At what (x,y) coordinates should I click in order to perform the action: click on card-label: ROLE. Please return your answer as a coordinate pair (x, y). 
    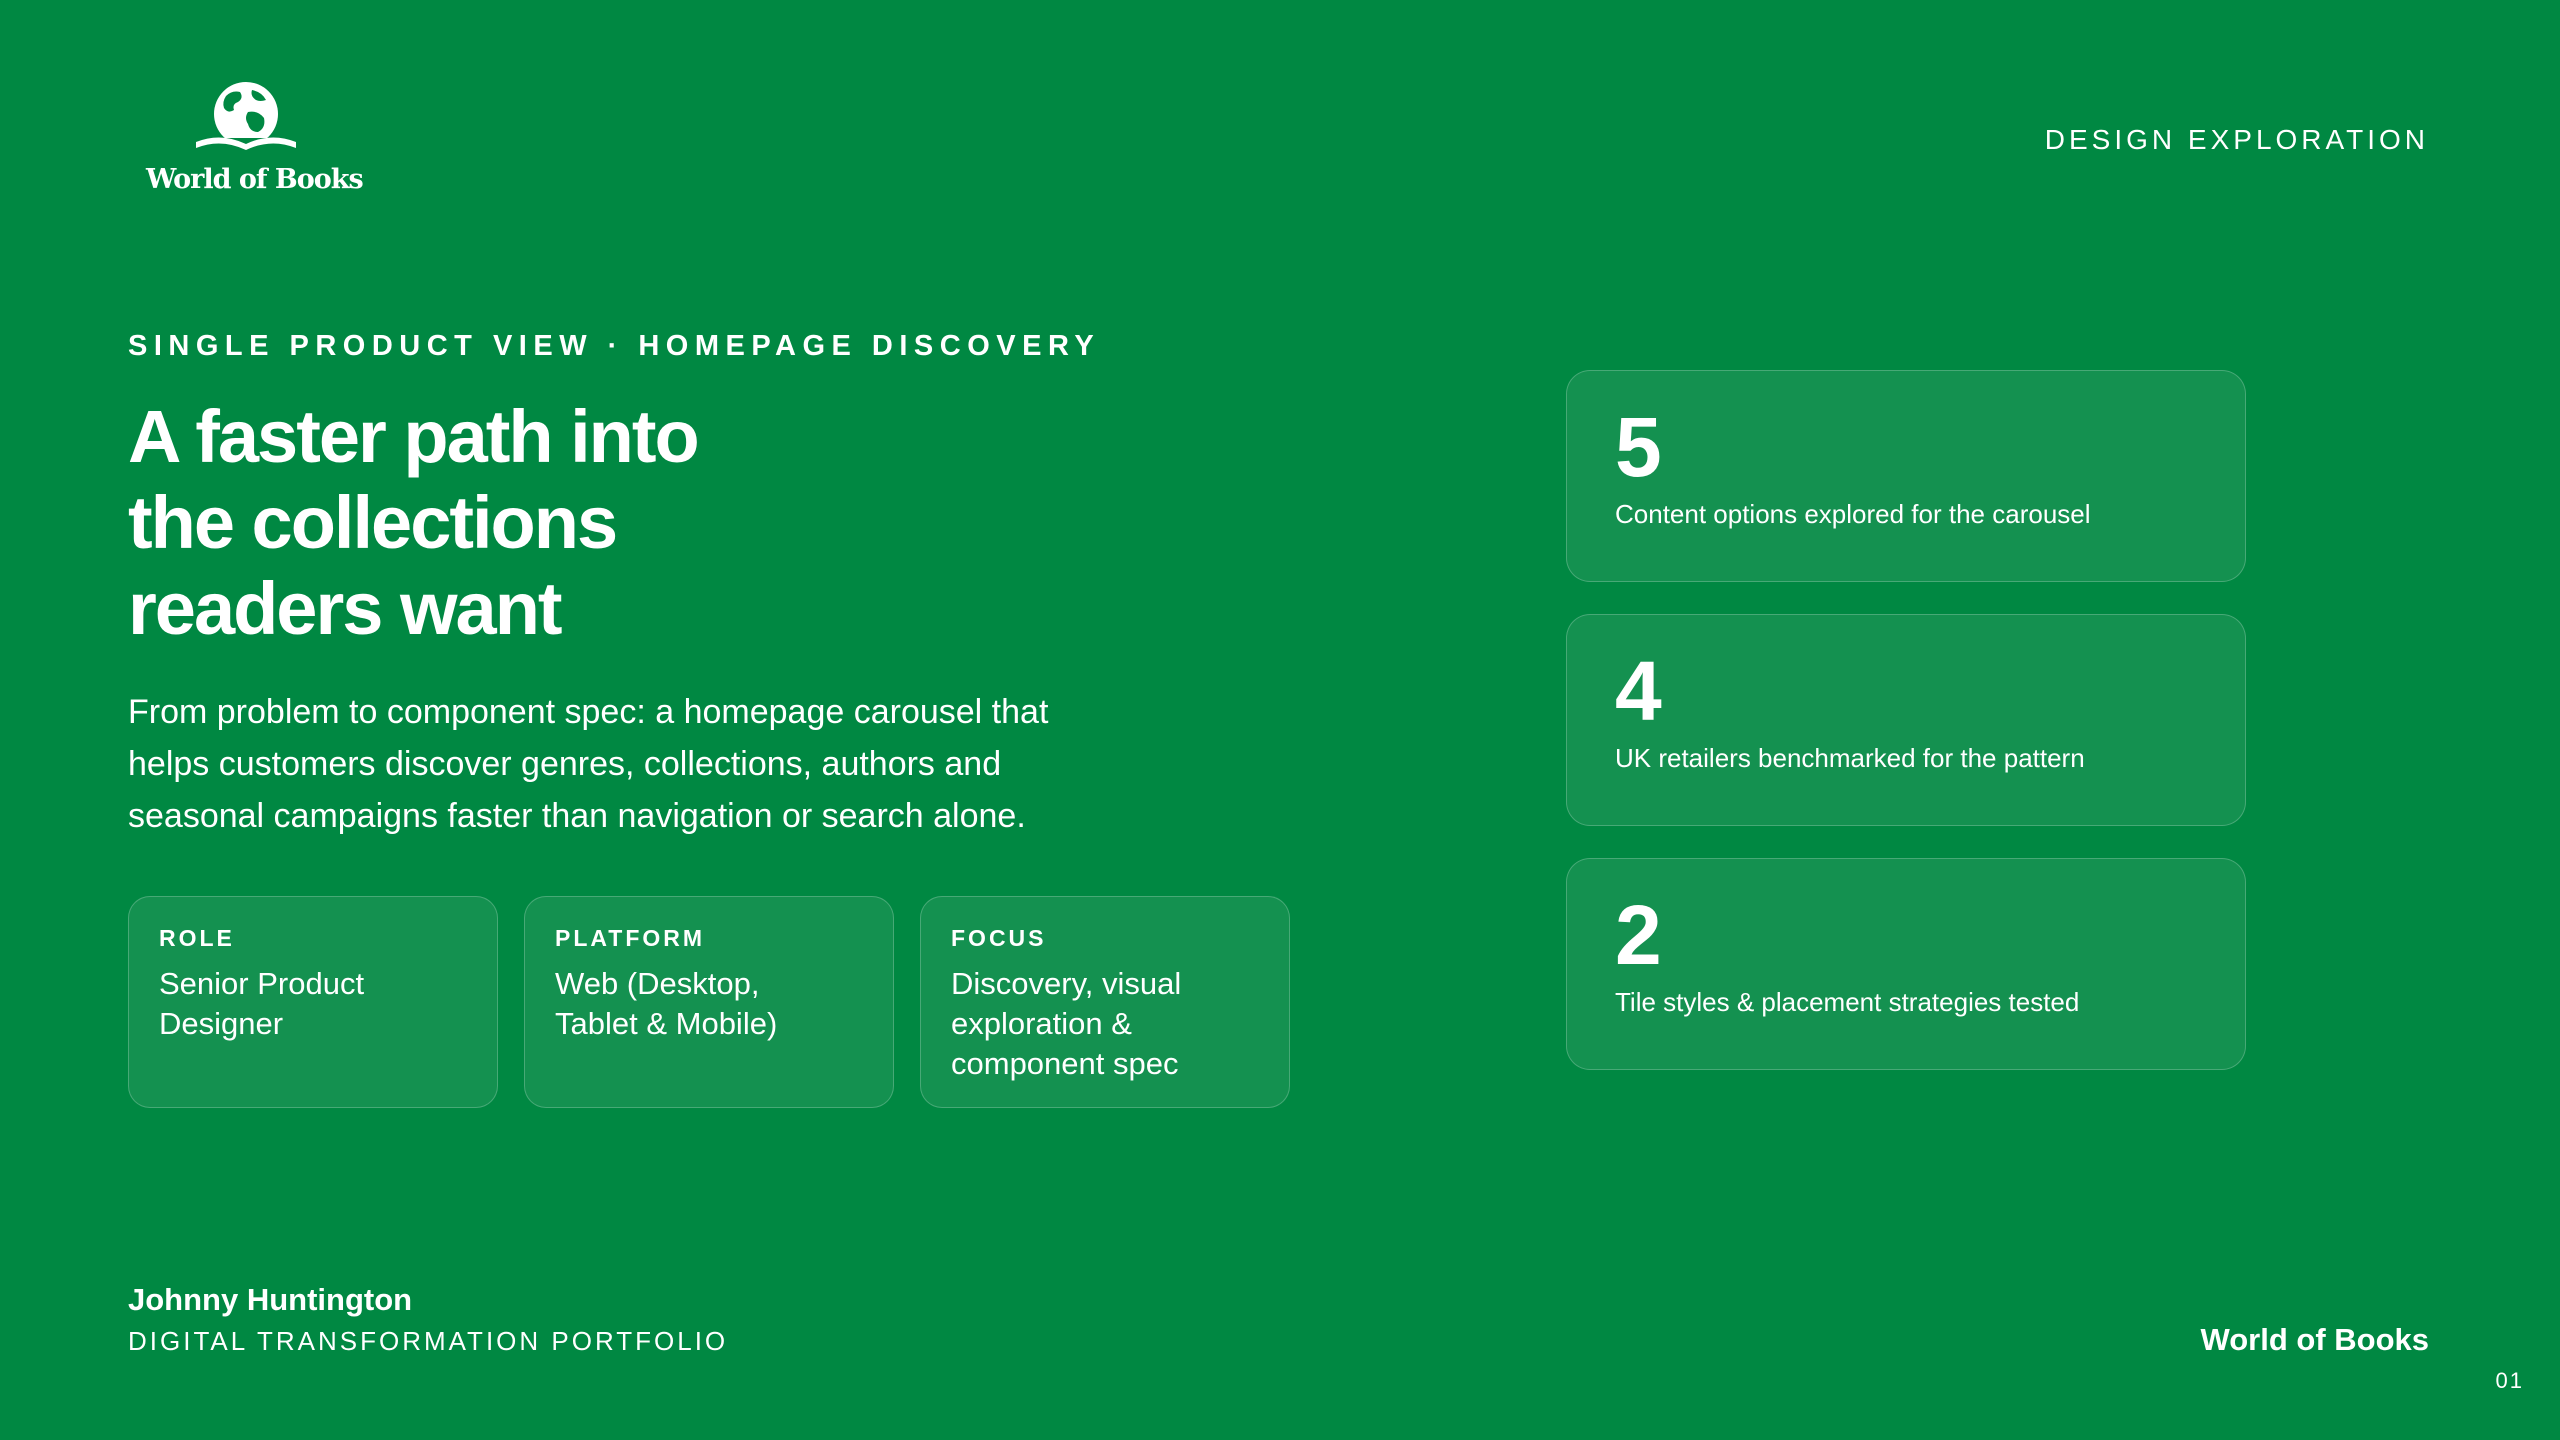
    Looking at the image, I should click on (197, 938).